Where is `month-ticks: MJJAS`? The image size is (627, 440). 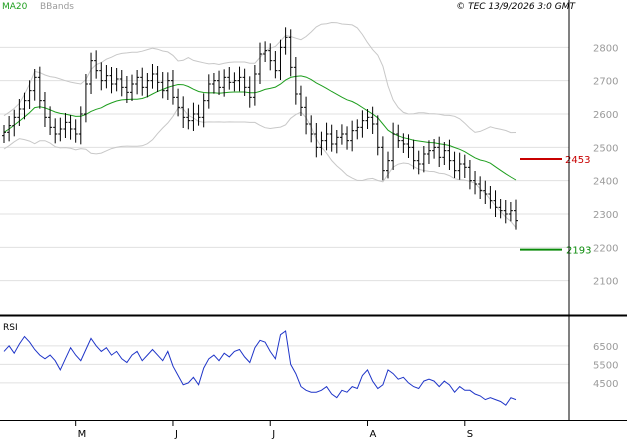 month-ticks: MJJAS is located at coordinates (274, 430).